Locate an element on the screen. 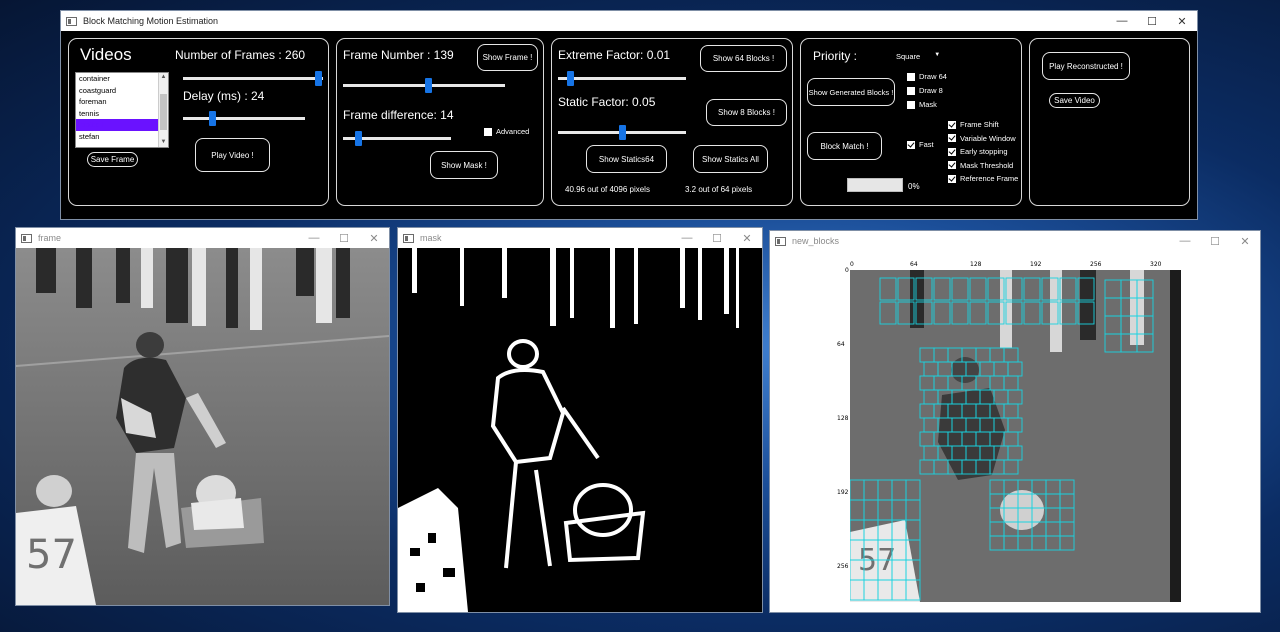 The width and height of the screenshot is (1280, 632). mask-threshold-checkbox: Mask Threshold is located at coordinates (980, 165).